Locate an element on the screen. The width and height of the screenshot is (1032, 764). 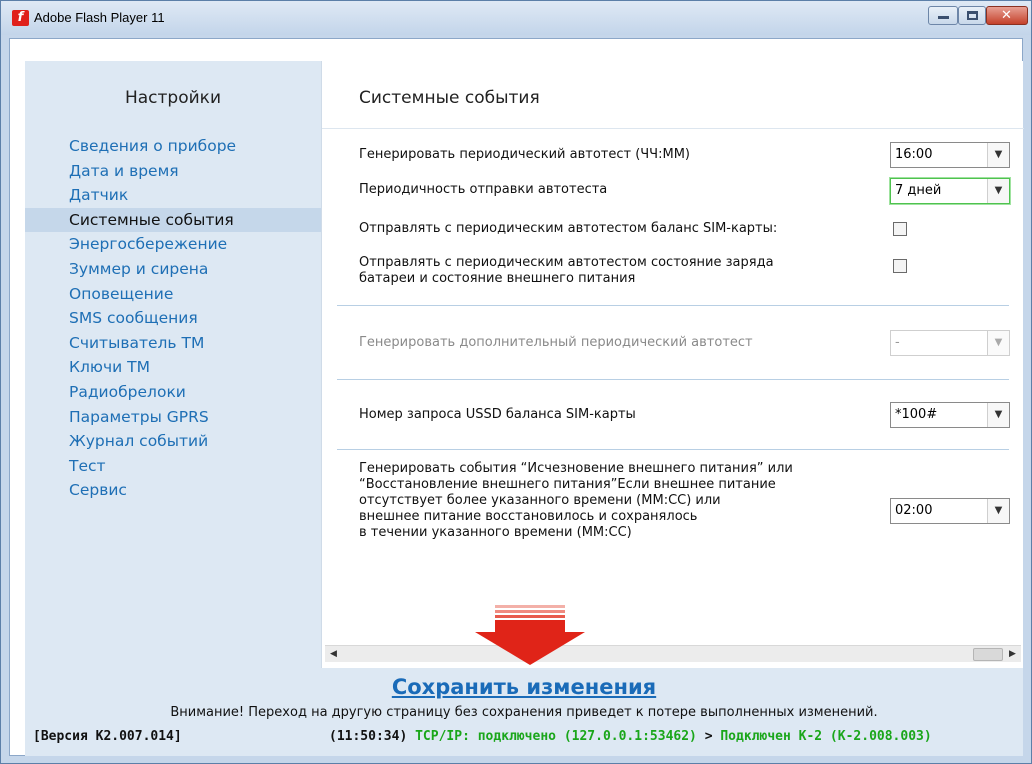
sidebar-item-buzzer-siren: Зуммер и сирена is located at coordinates (173, 269).